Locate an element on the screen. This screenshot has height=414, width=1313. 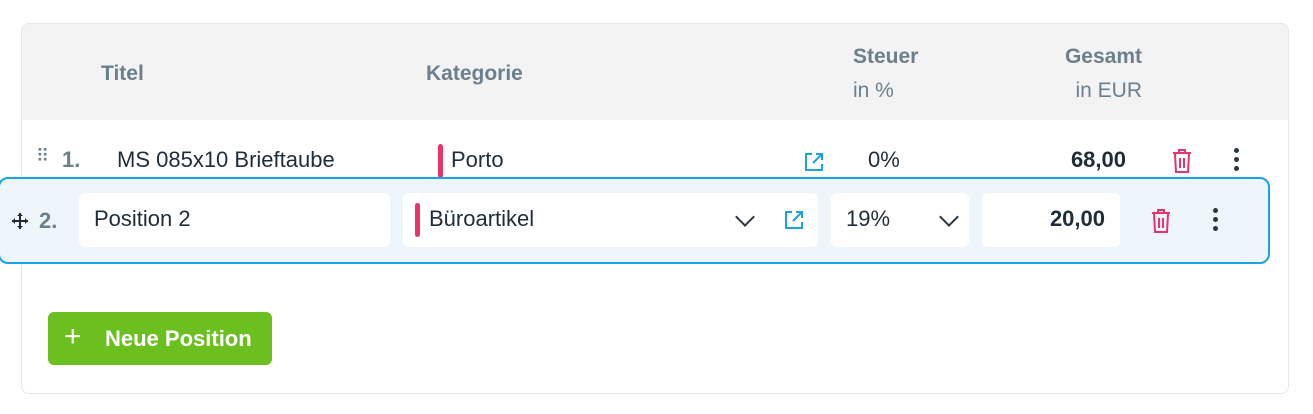
new-position-button: + Neue Position is located at coordinates (160, 338).